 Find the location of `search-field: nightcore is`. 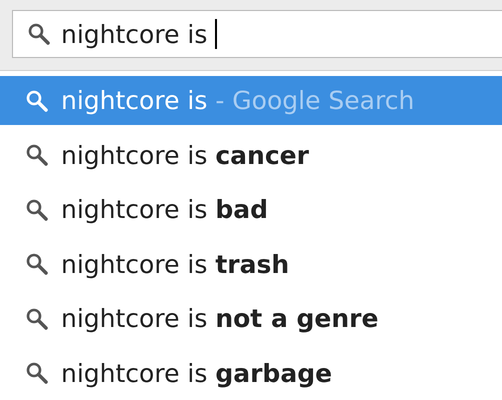

search-field: nightcore is is located at coordinates (257, 34).